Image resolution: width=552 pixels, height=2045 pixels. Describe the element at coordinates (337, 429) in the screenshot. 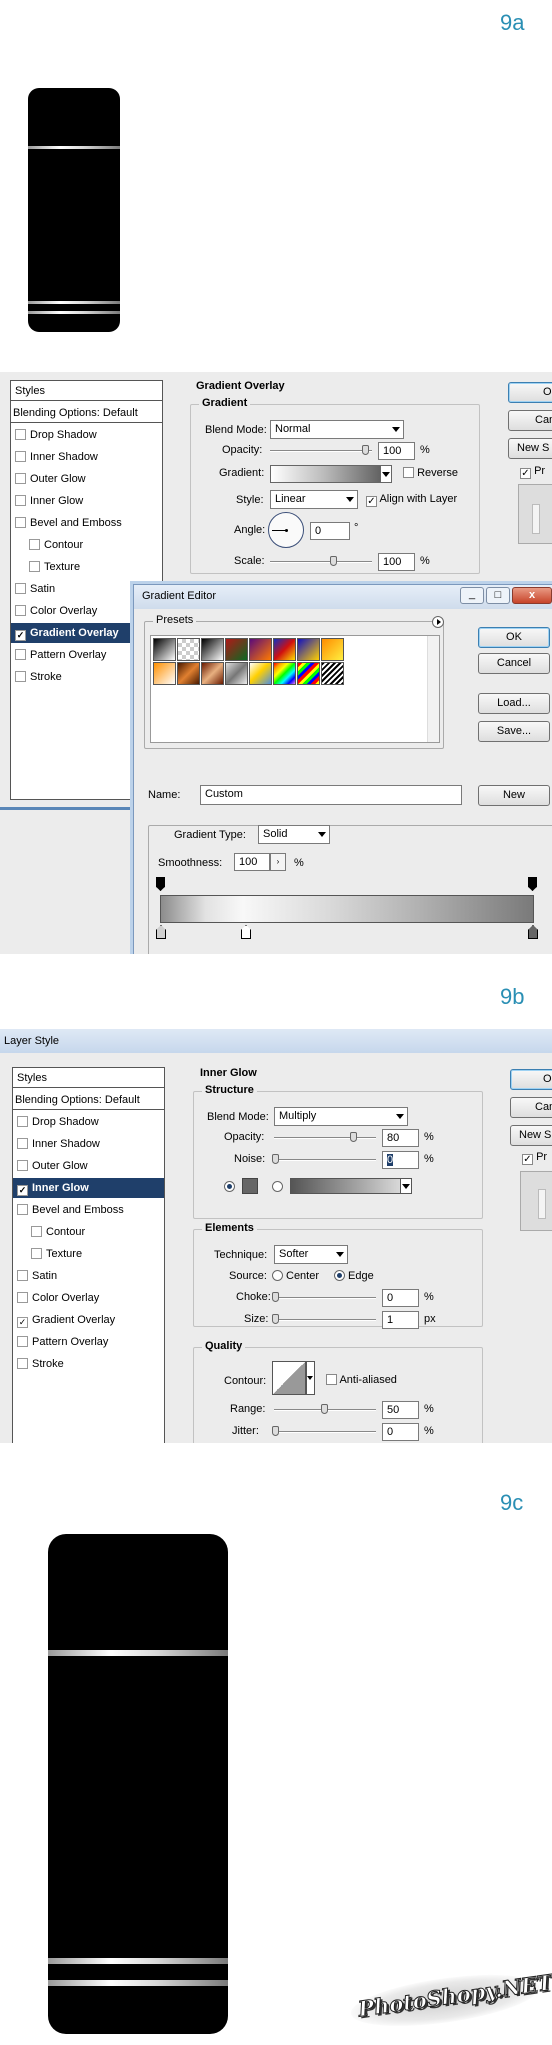

I see `blend-mode-select: Normal` at that location.